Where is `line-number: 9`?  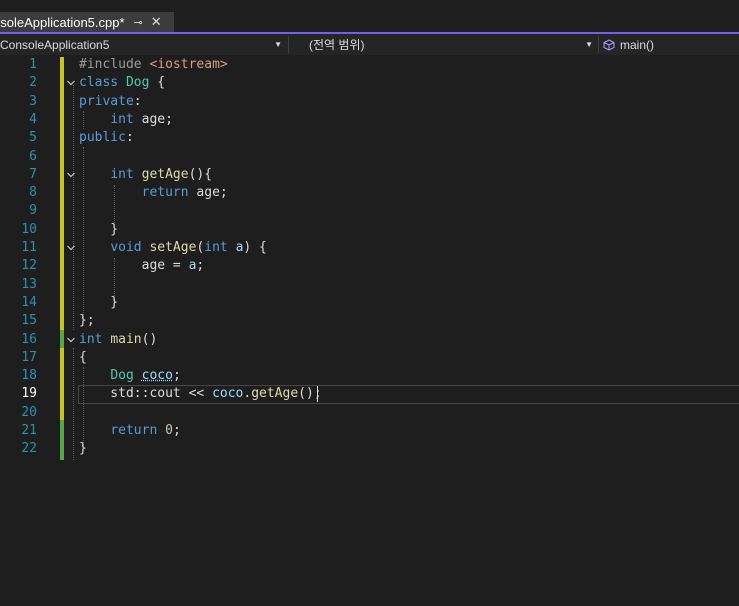 line-number: 9 is located at coordinates (33, 211).